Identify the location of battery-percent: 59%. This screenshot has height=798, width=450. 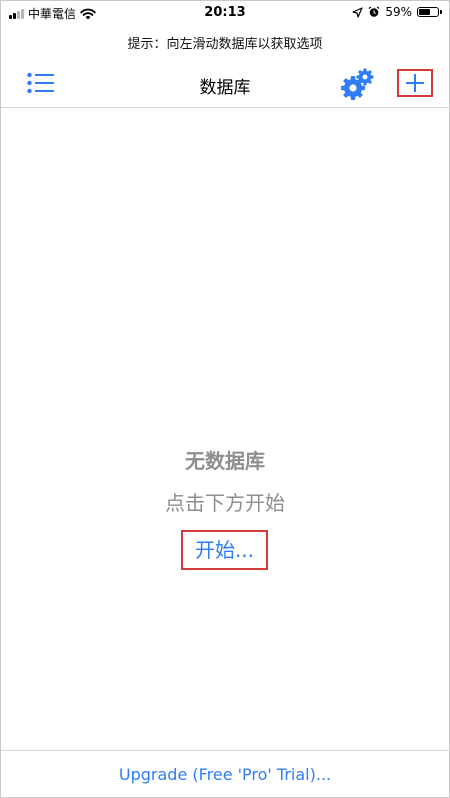
(398, 12).